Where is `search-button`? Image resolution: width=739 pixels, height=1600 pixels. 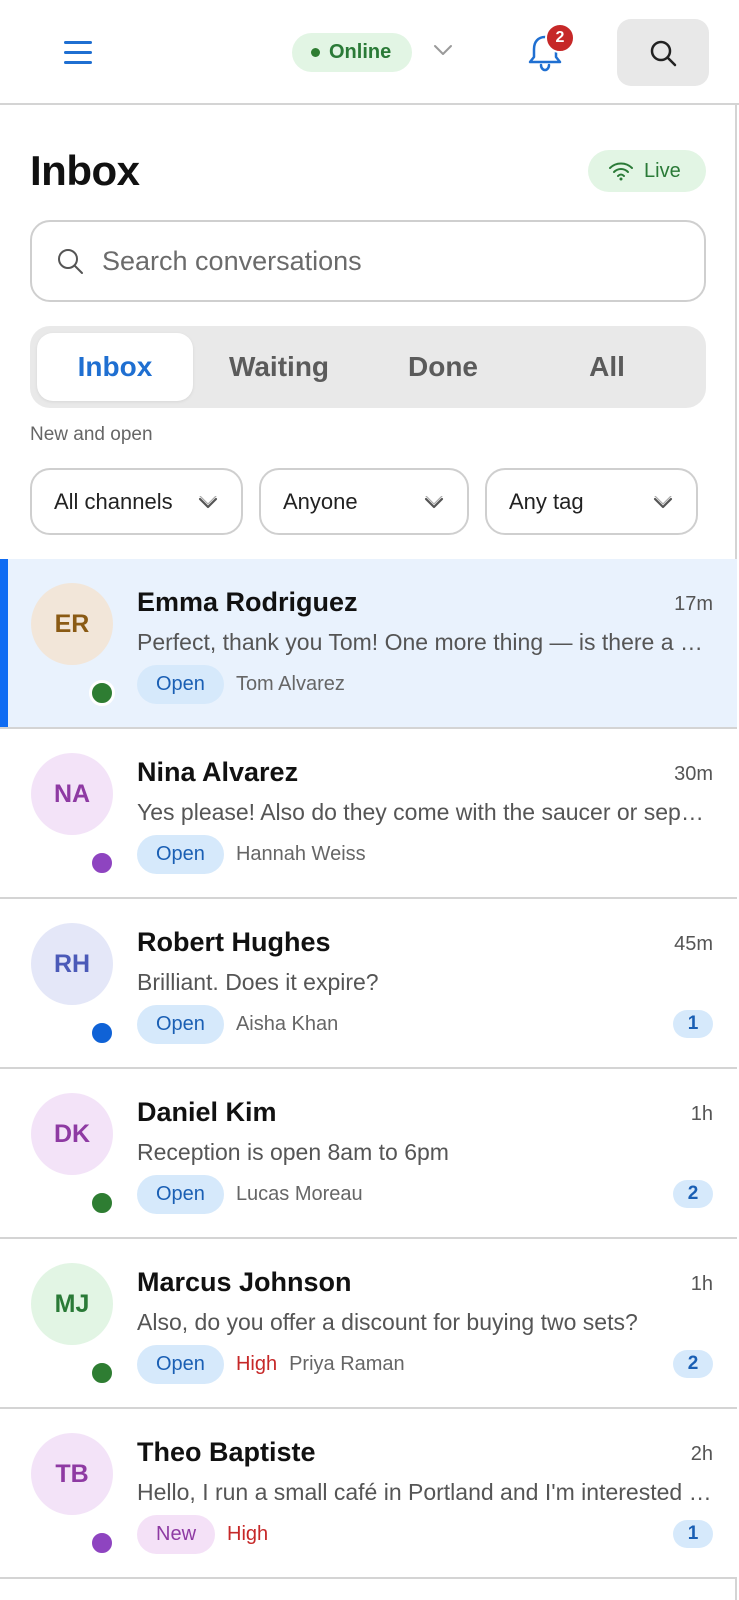
search-button is located at coordinates (663, 52).